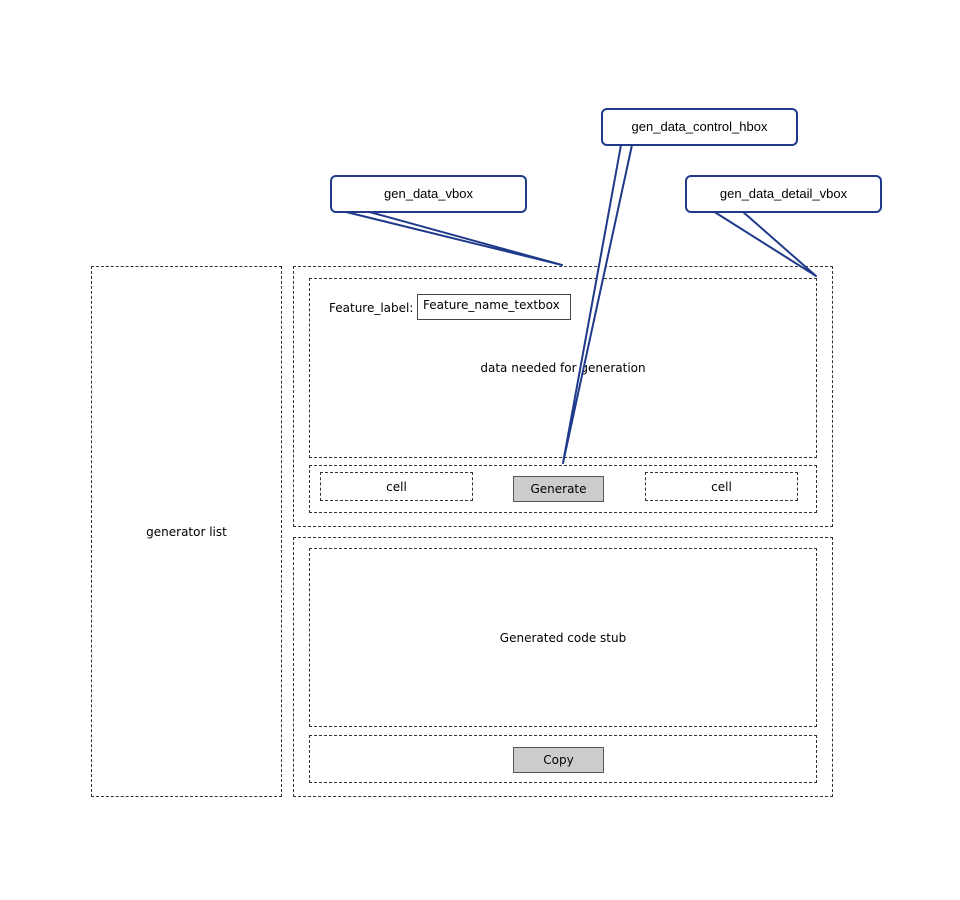  What do you see at coordinates (452, 238) in the screenshot?
I see `vbox-callout-pointer` at bounding box center [452, 238].